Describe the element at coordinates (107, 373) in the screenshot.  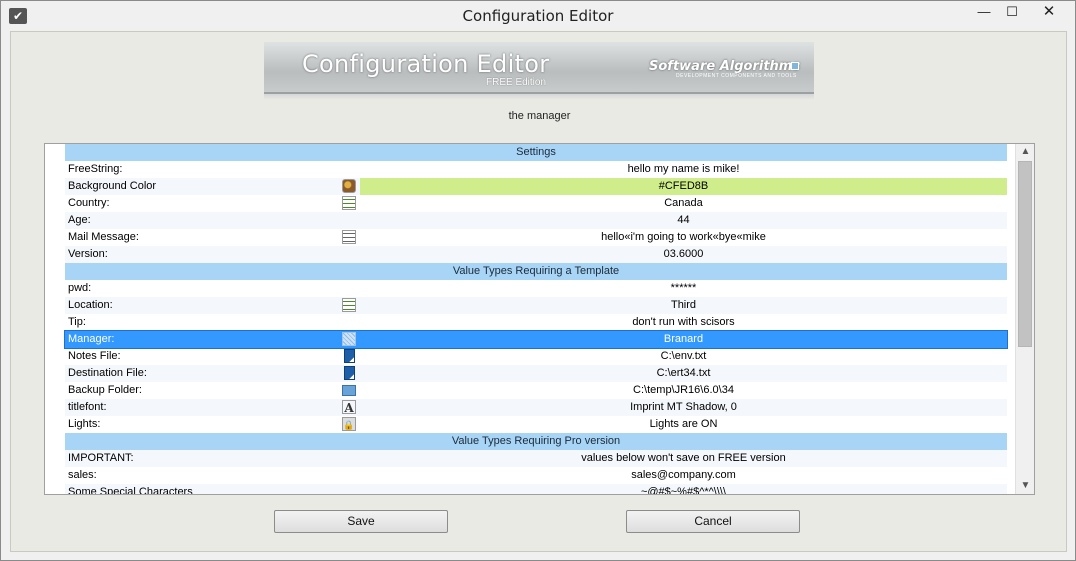
I see `property-name: Destination File:` at that location.